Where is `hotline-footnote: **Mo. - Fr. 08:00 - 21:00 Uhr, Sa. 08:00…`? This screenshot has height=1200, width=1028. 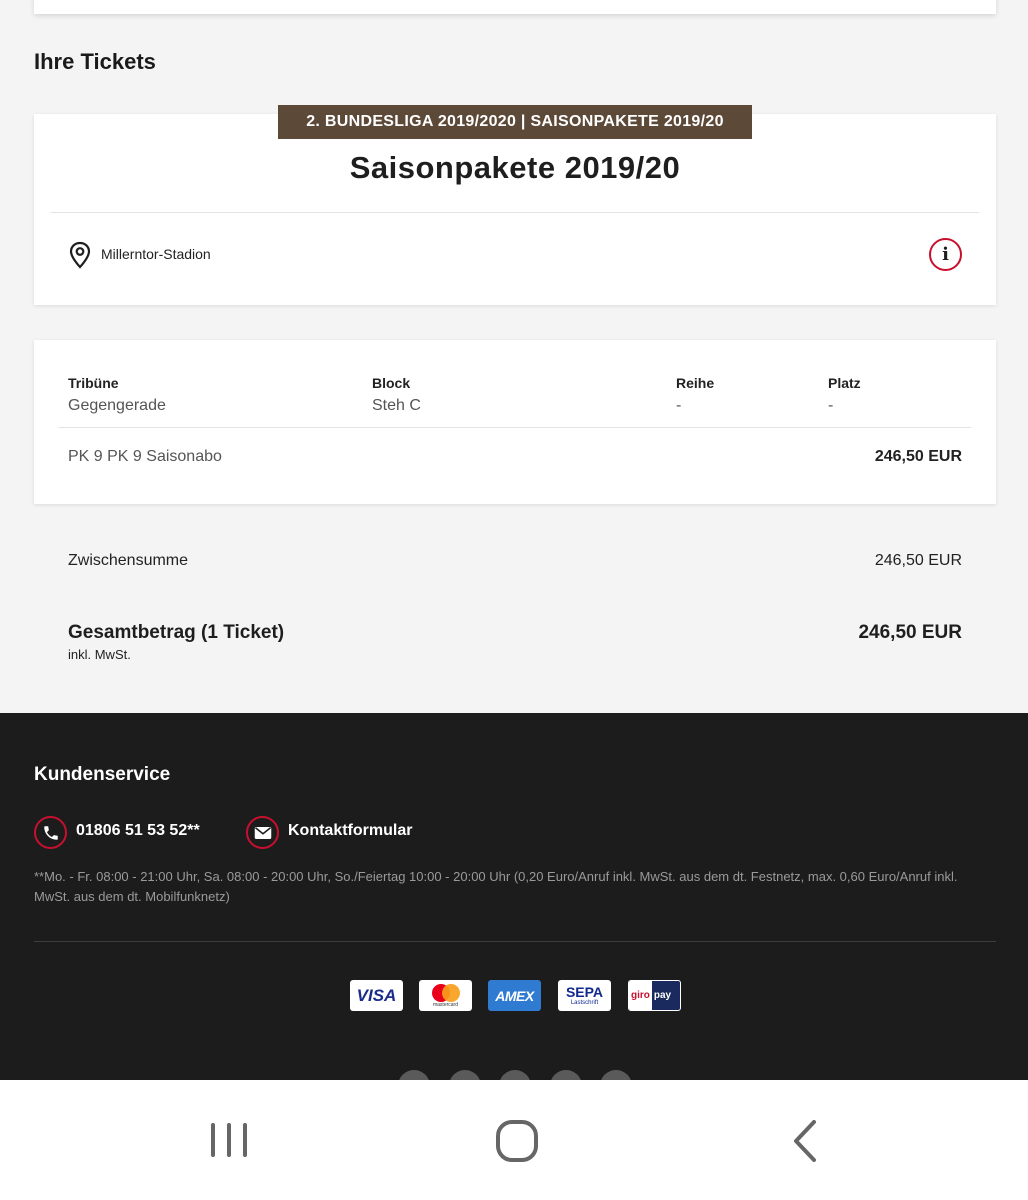 hotline-footnote: **Mo. - Fr. 08:00 - 21:00 Uhr, Sa. 08:00… is located at coordinates (496, 886).